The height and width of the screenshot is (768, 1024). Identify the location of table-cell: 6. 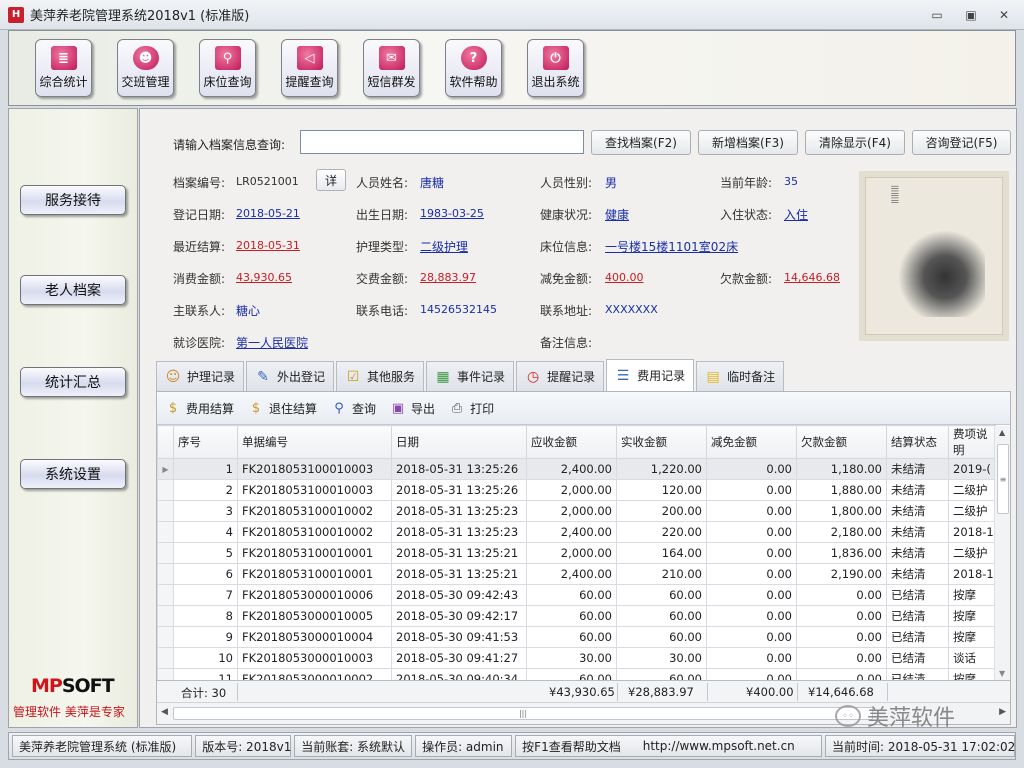
(205, 574).